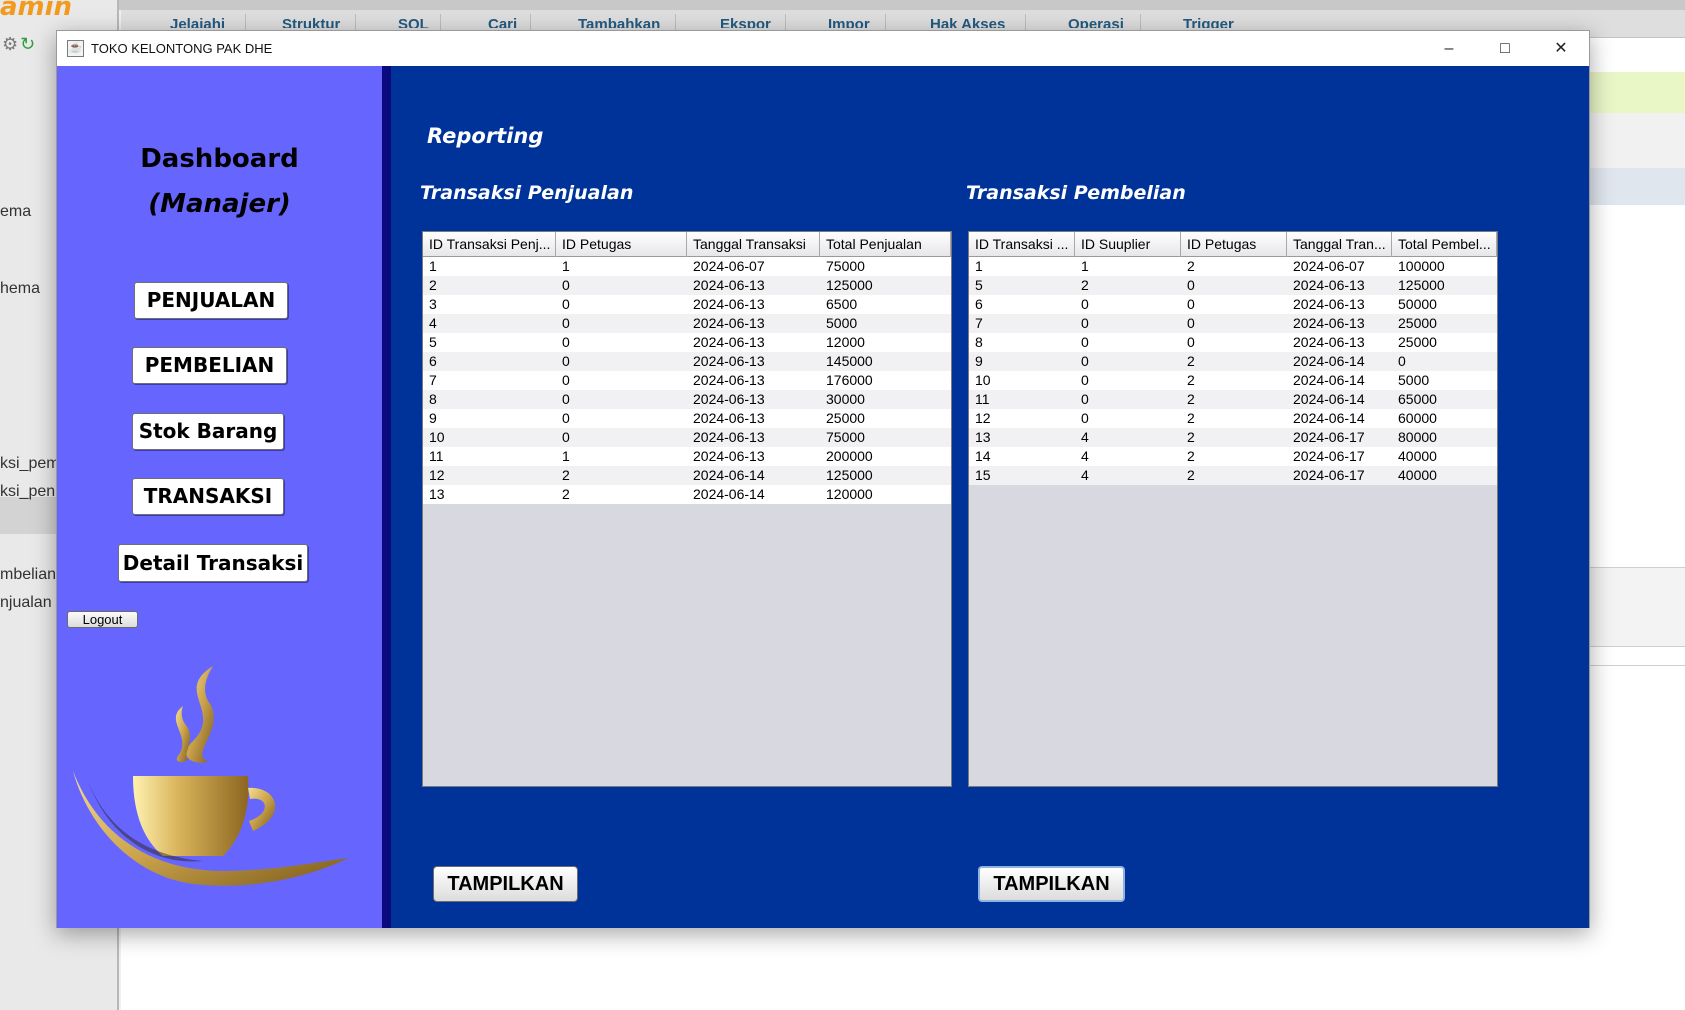 This screenshot has height=1010, width=1685. Describe the element at coordinates (1051, 884) in the screenshot. I see `tampilkan-pembelian-button: TAMPILKAN` at that location.